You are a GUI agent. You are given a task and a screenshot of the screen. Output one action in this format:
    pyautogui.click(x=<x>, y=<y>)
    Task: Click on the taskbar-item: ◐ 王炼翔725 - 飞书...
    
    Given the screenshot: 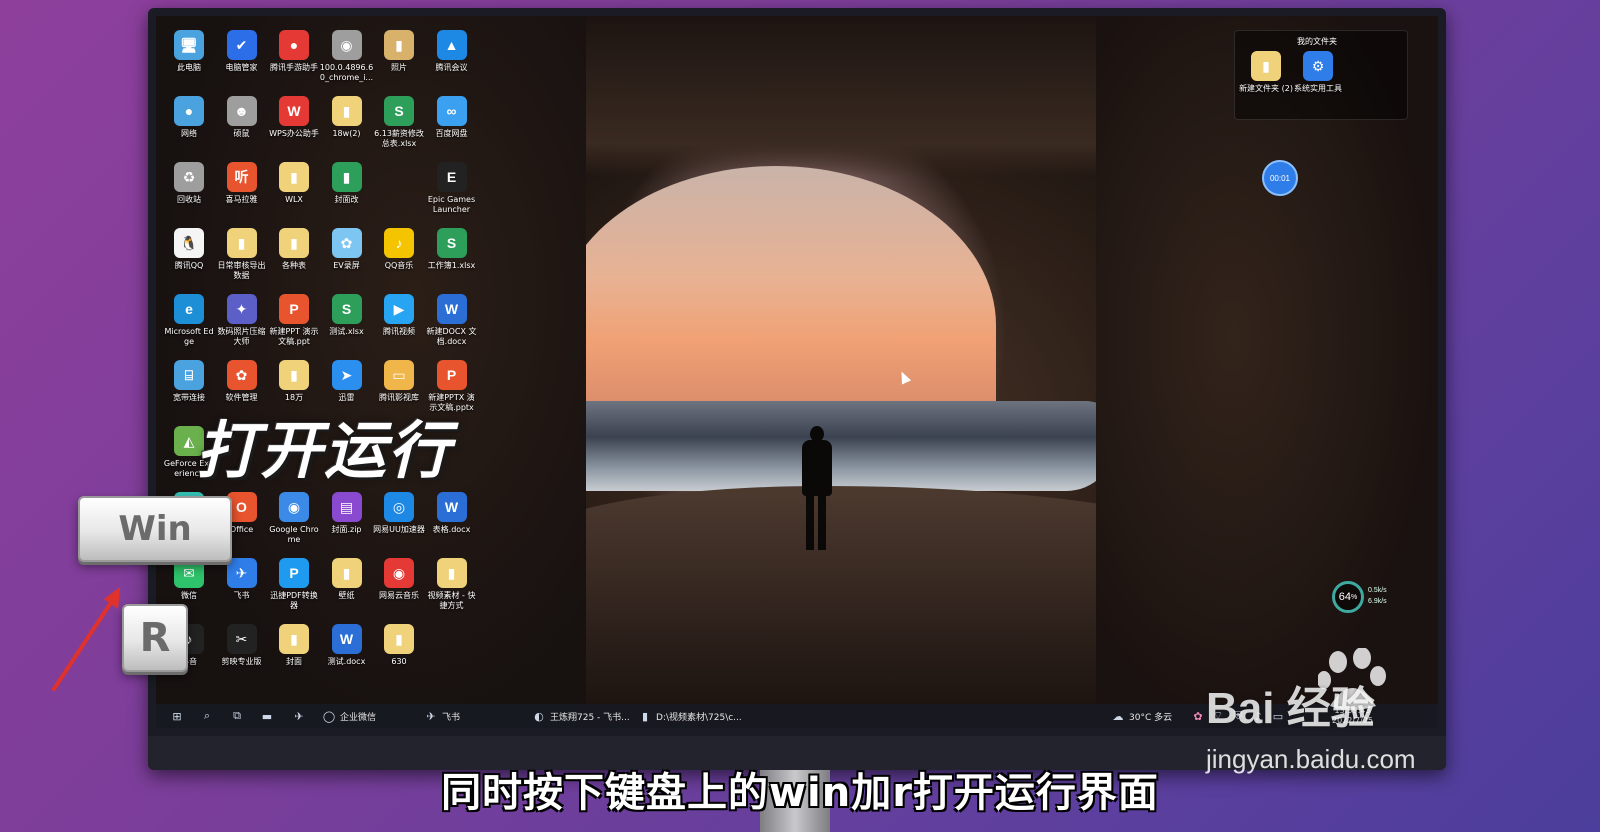 What is the action you would take?
    pyautogui.click(x=581, y=716)
    